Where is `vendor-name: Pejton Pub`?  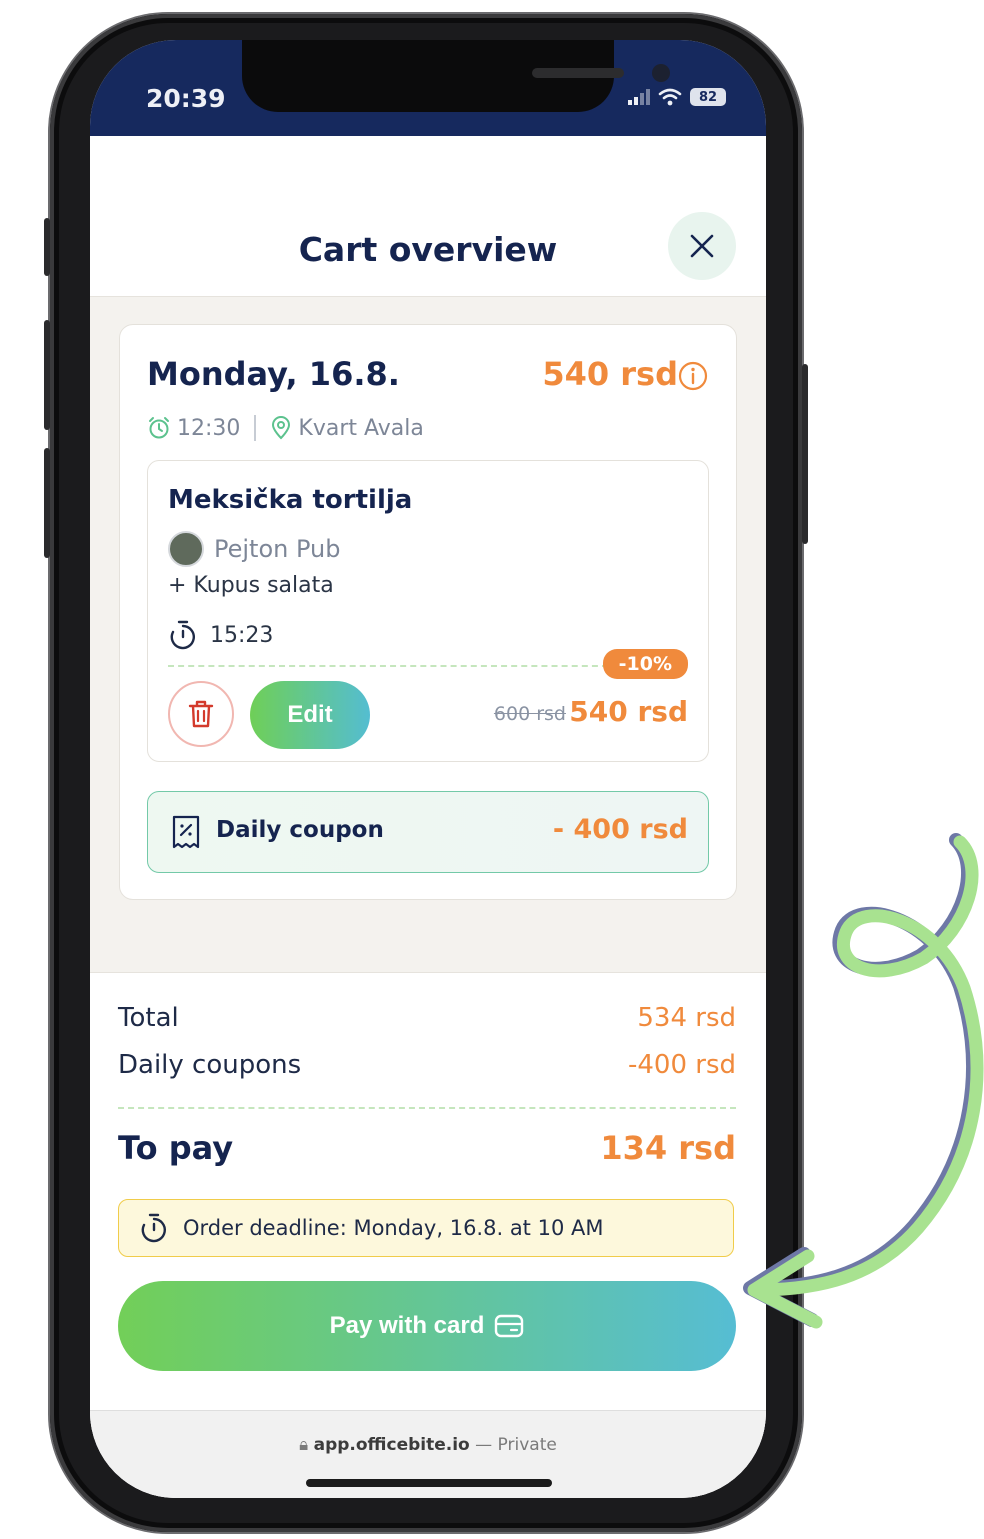
vendor-name: Pejton Pub is located at coordinates (277, 549).